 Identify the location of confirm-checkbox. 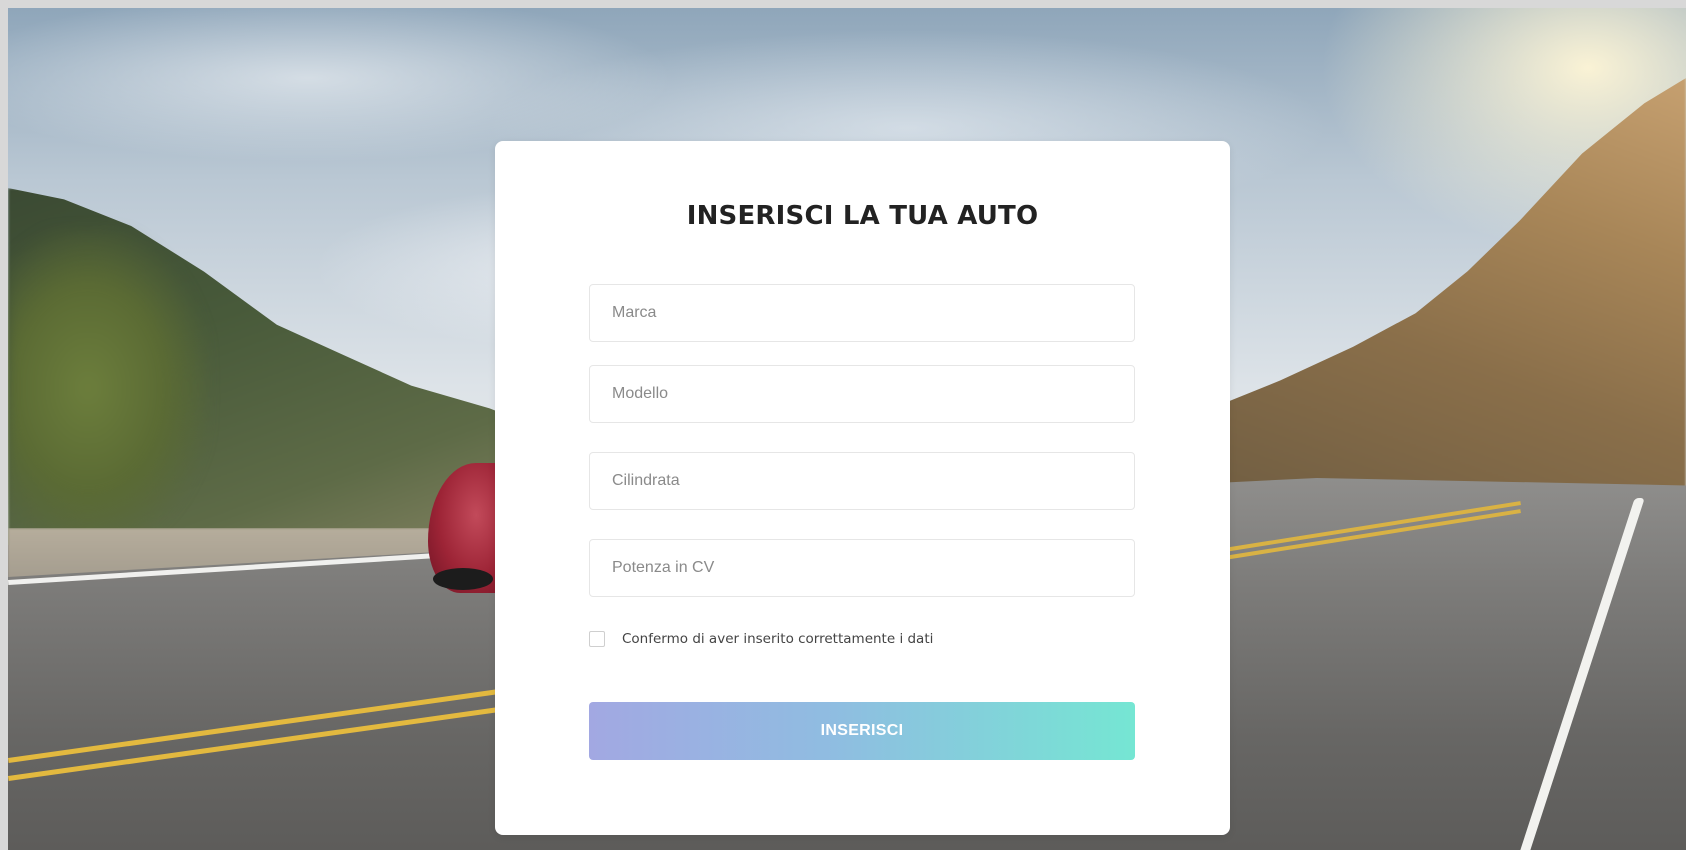
(597, 639).